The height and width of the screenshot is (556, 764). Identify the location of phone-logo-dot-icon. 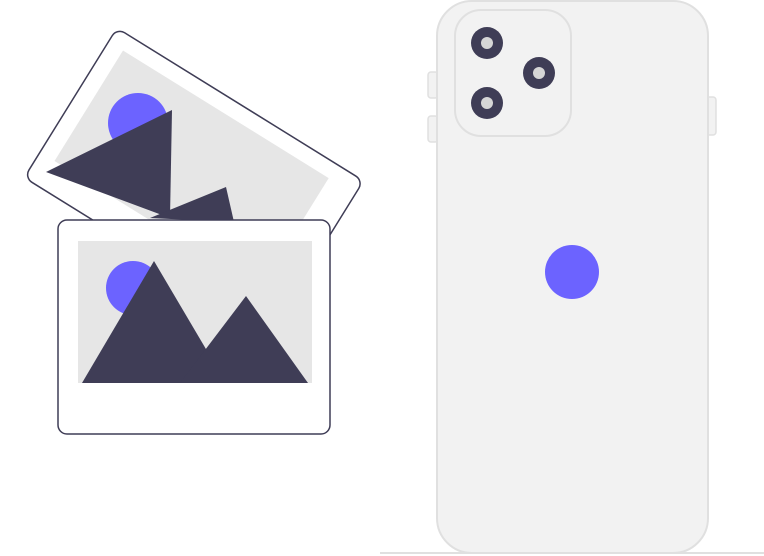
(572, 272).